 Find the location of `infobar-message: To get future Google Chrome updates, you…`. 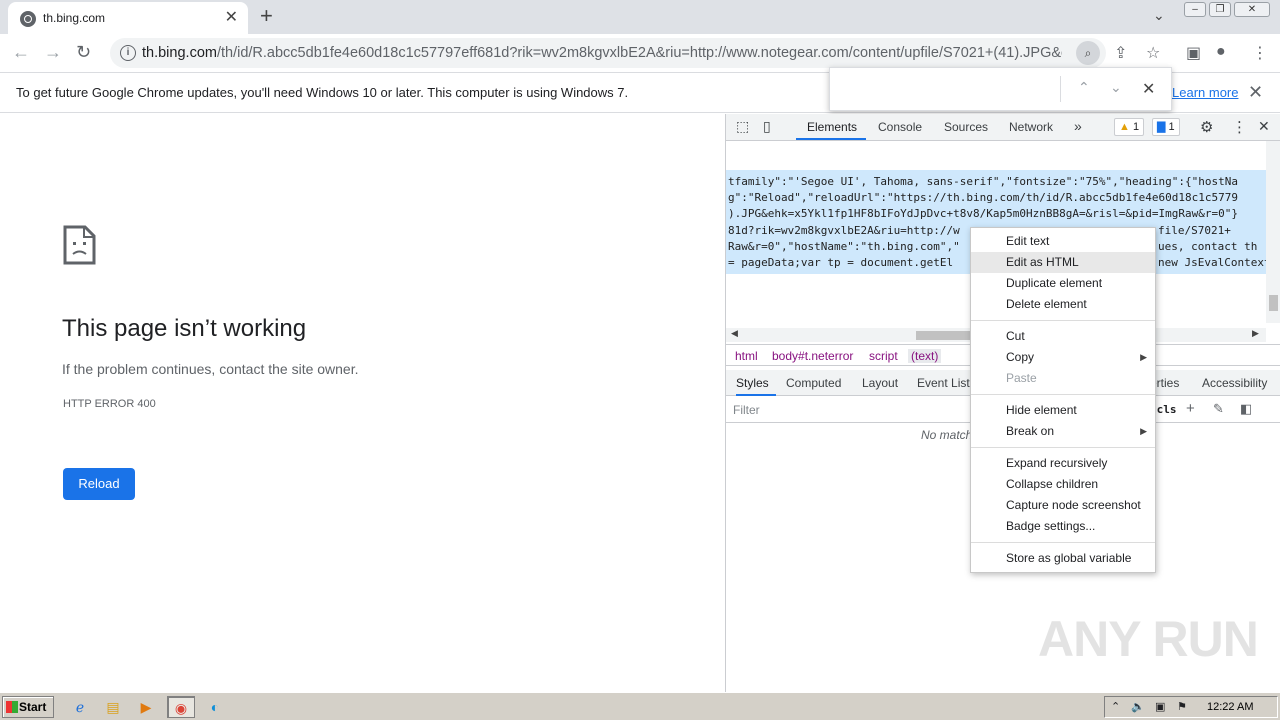

infobar-message: To get future Google Chrome updates, you… is located at coordinates (322, 92).